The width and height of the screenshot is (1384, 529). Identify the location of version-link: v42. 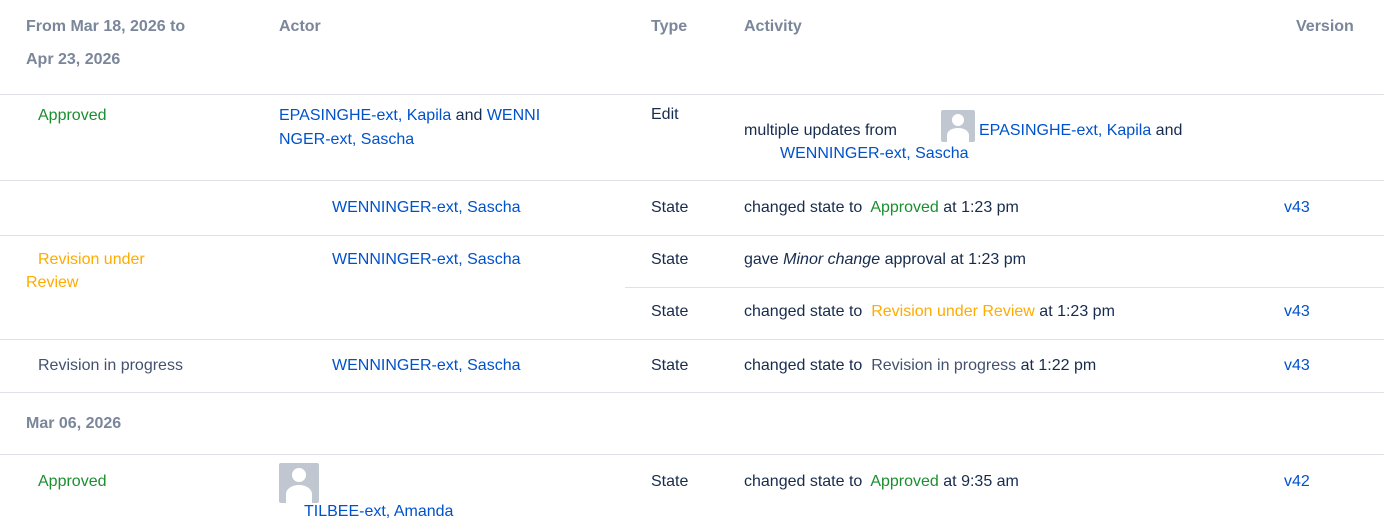
(1297, 482).